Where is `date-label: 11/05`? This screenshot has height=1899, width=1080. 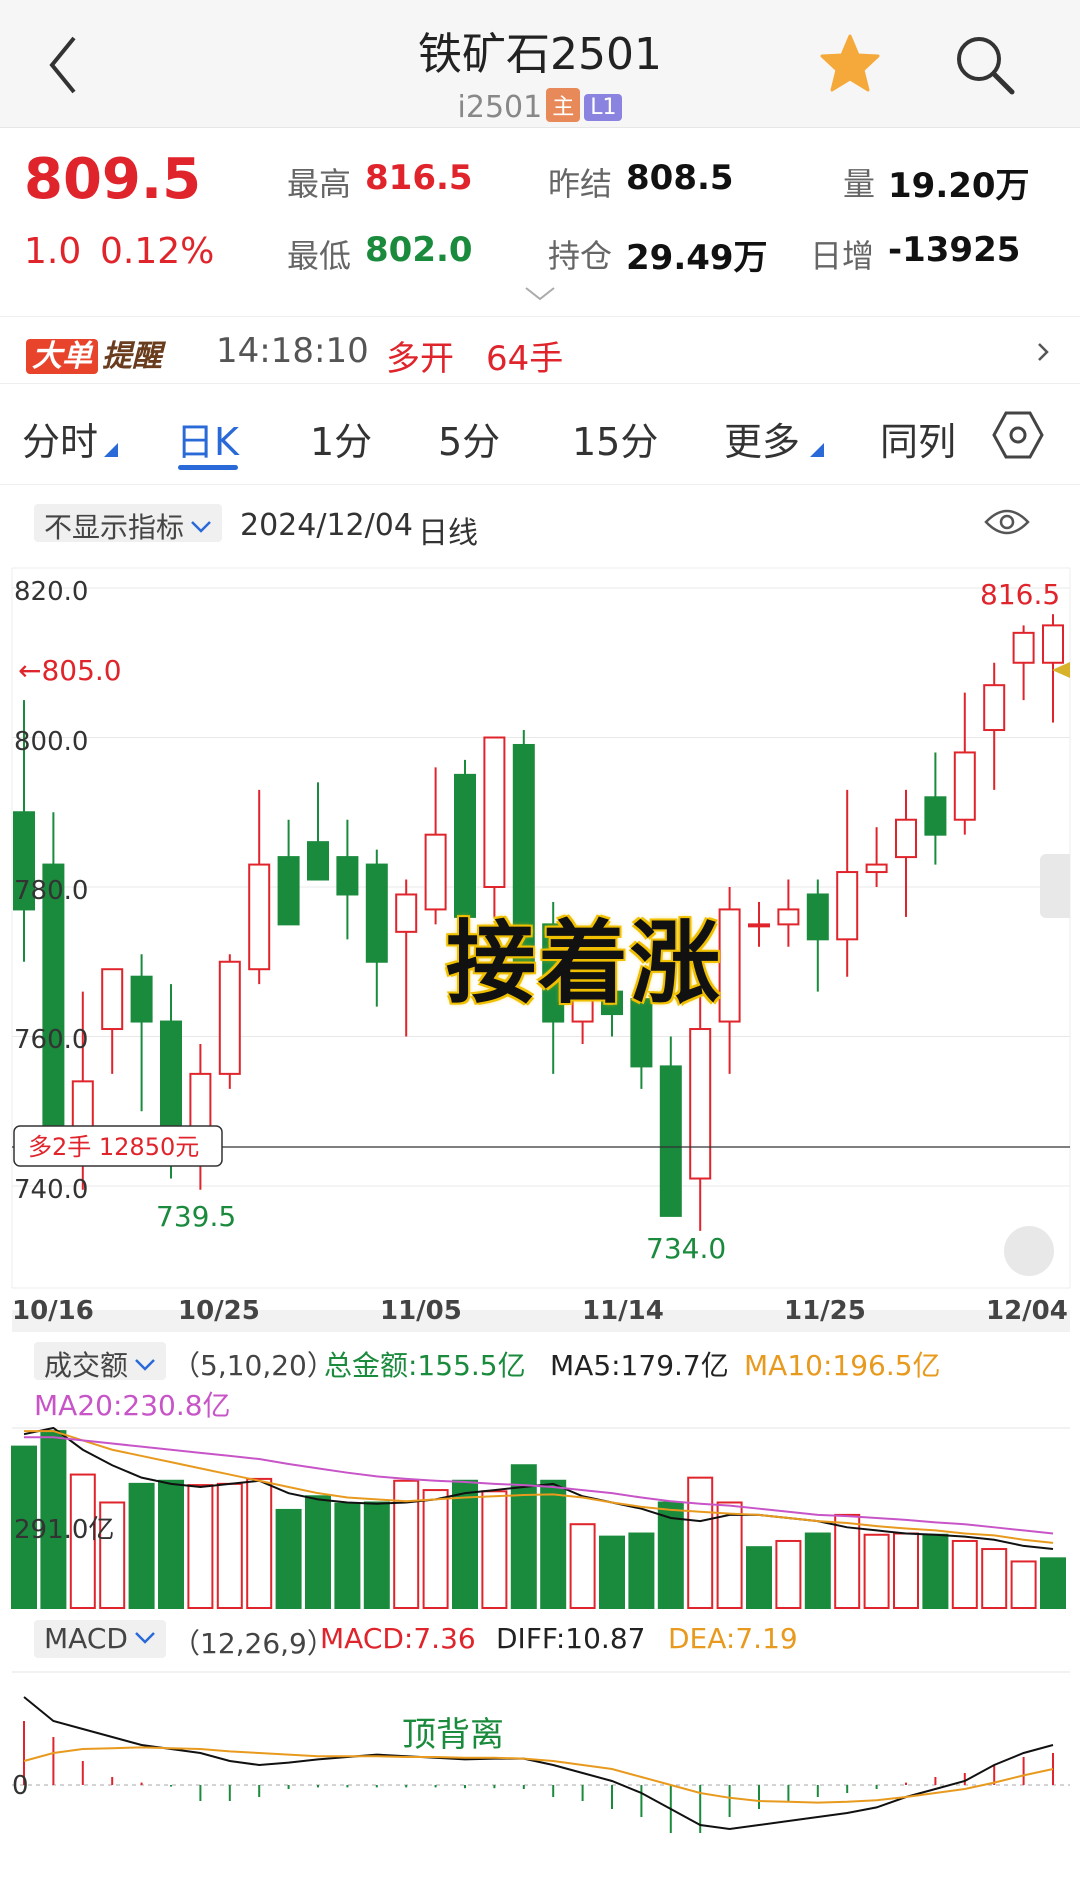
date-label: 11/05 is located at coordinates (421, 1311).